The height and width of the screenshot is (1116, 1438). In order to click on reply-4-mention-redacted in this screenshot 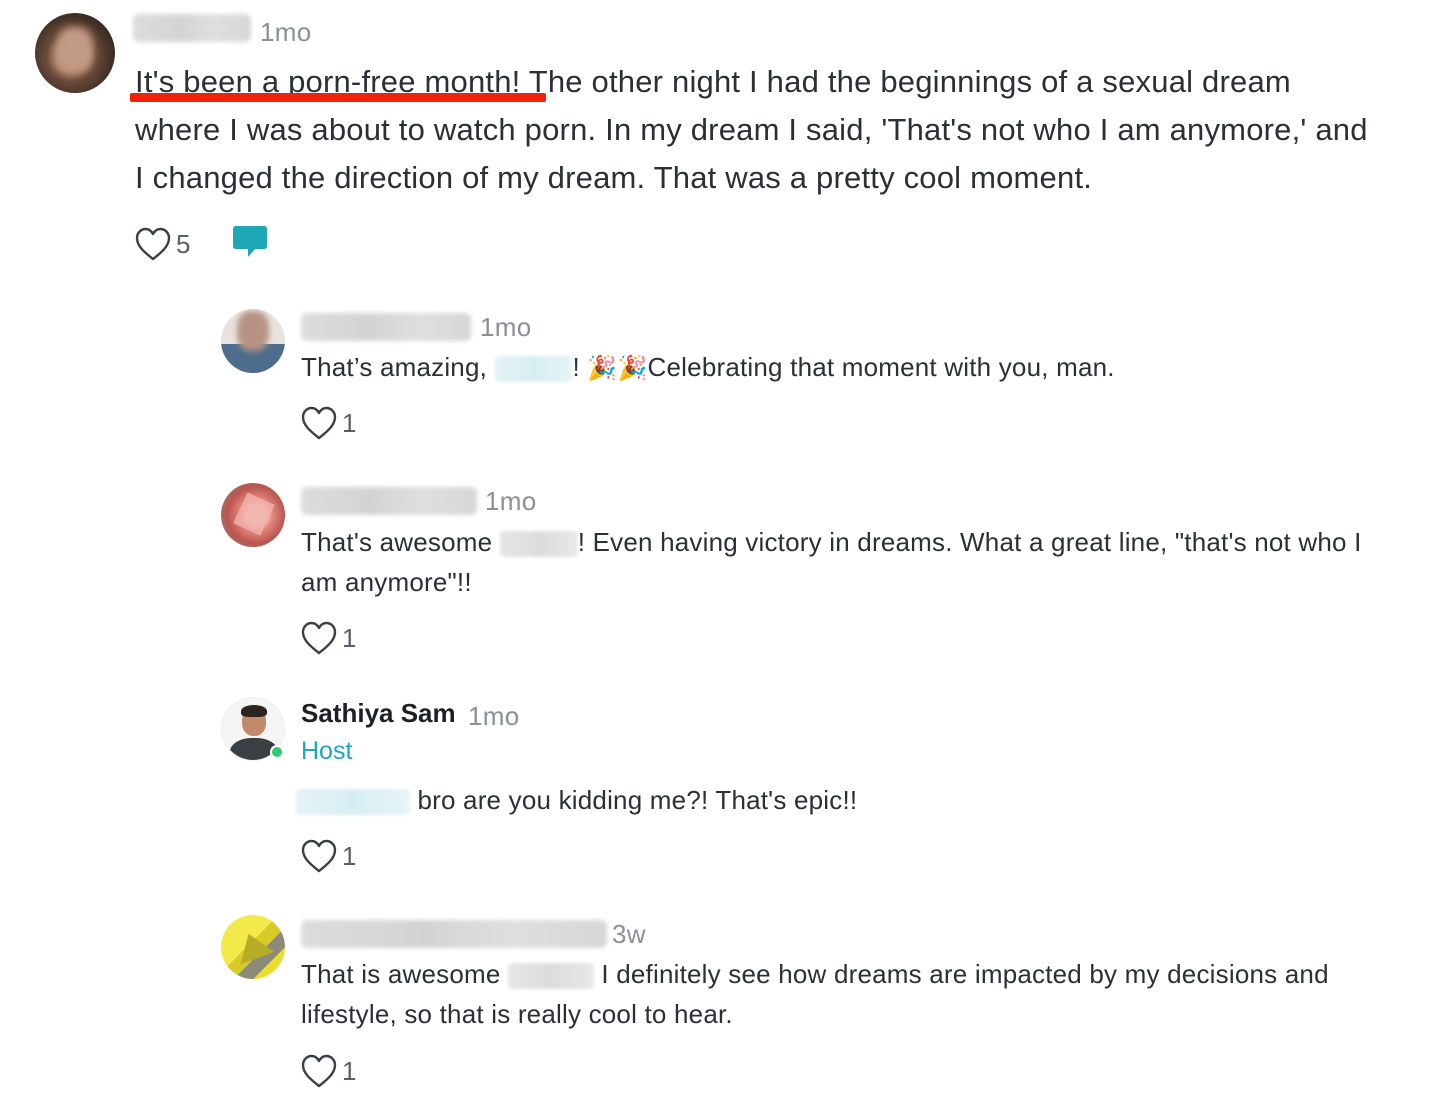, I will do `click(550, 976)`.